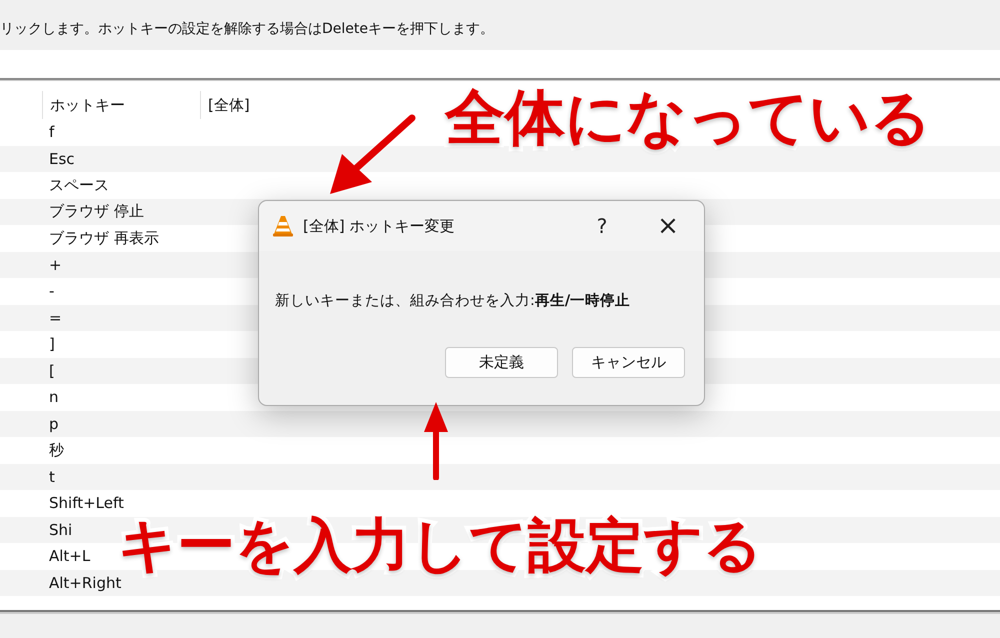  Describe the element at coordinates (628, 362) in the screenshot. I see `dialog-button: キャンセル` at that location.